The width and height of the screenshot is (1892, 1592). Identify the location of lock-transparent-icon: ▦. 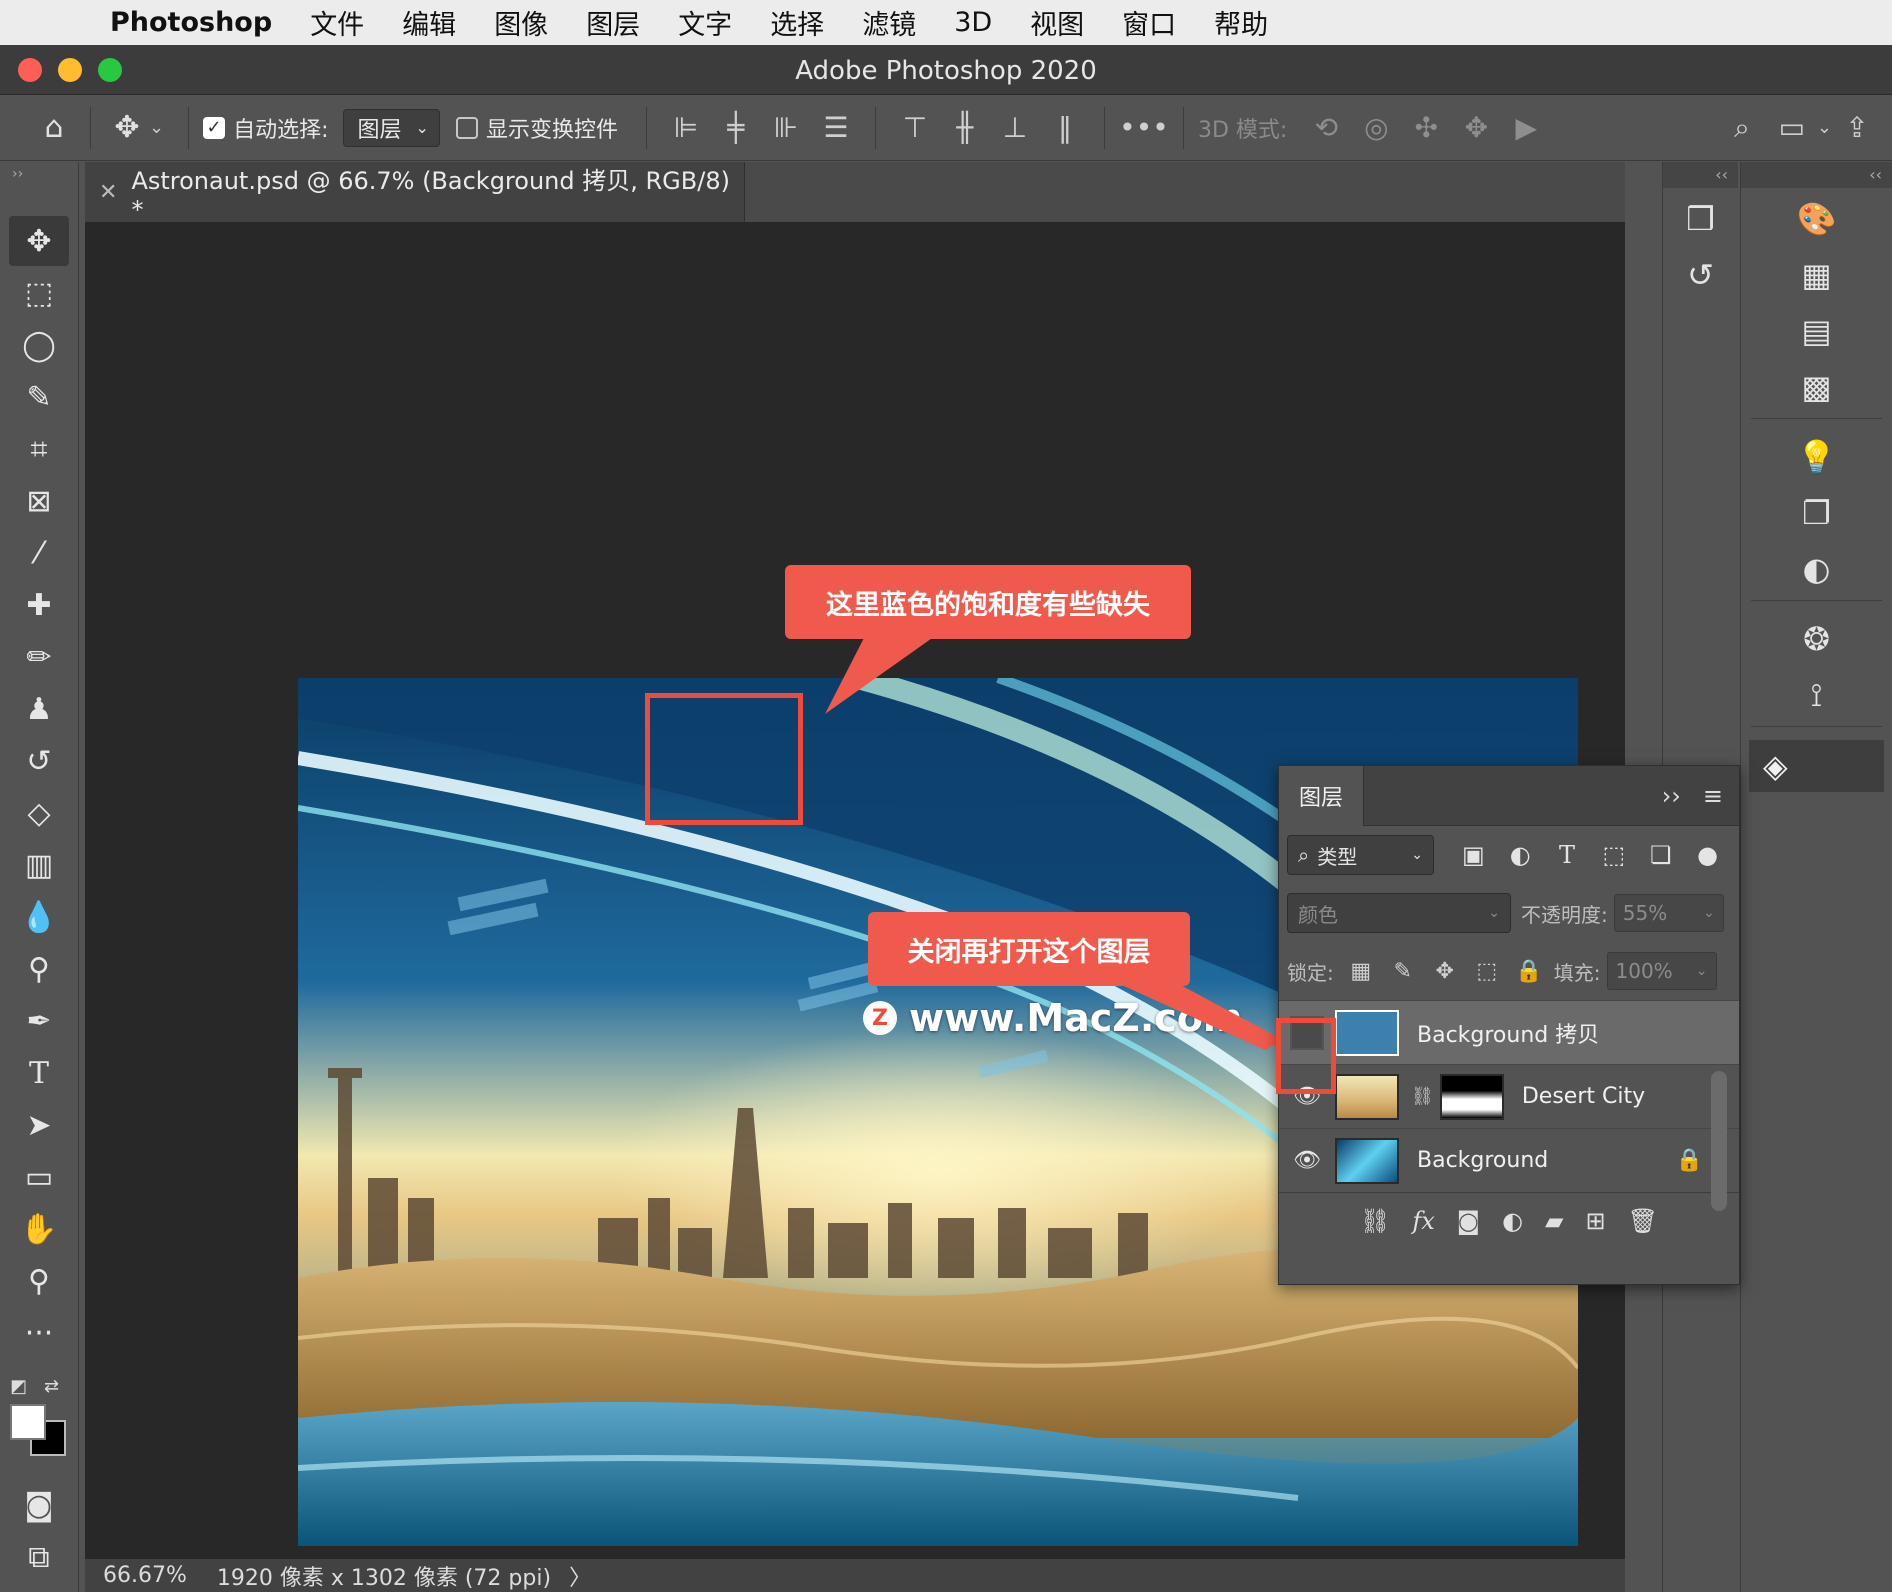
(1361, 971).